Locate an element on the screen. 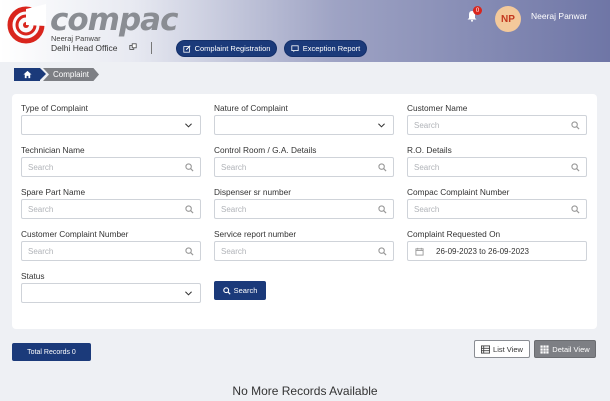  exception-report-button: Exception Report is located at coordinates (325, 48).